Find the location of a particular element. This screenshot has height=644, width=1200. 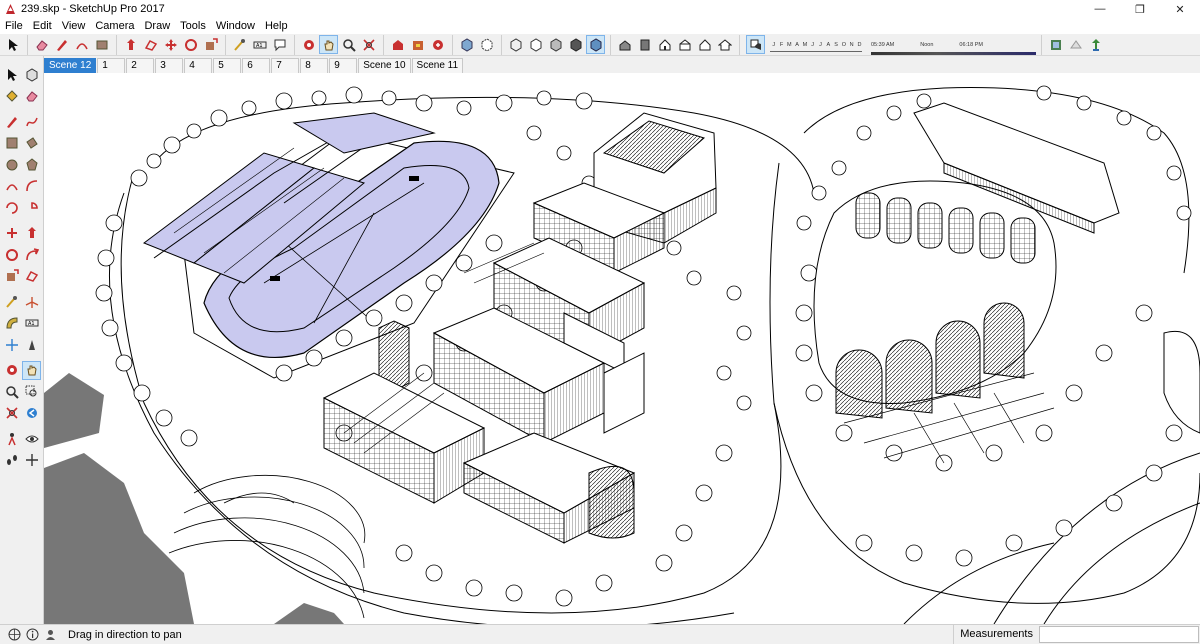

back-edges-button is located at coordinates (486, 44).